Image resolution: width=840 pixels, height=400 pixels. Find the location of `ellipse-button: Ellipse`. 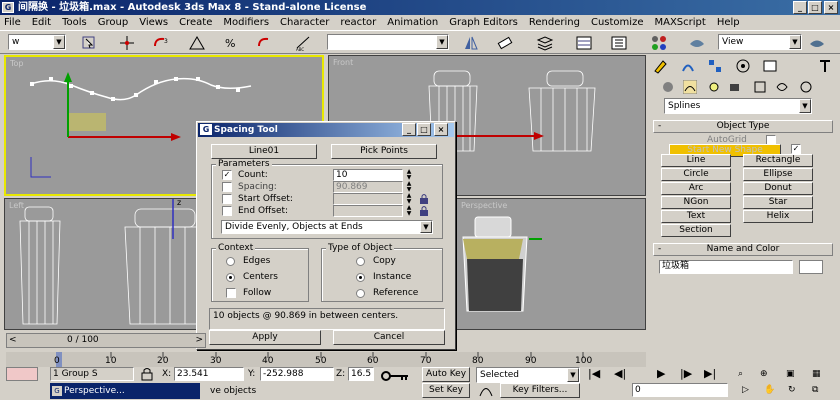

ellipse-button: Ellipse is located at coordinates (778, 174).